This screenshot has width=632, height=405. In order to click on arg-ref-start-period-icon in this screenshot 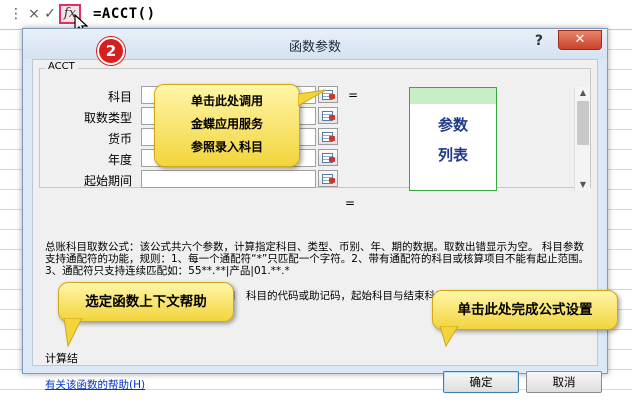, I will do `click(328, 178)`.